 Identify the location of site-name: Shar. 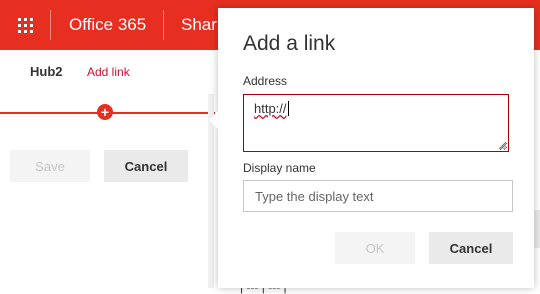
(199, 25).